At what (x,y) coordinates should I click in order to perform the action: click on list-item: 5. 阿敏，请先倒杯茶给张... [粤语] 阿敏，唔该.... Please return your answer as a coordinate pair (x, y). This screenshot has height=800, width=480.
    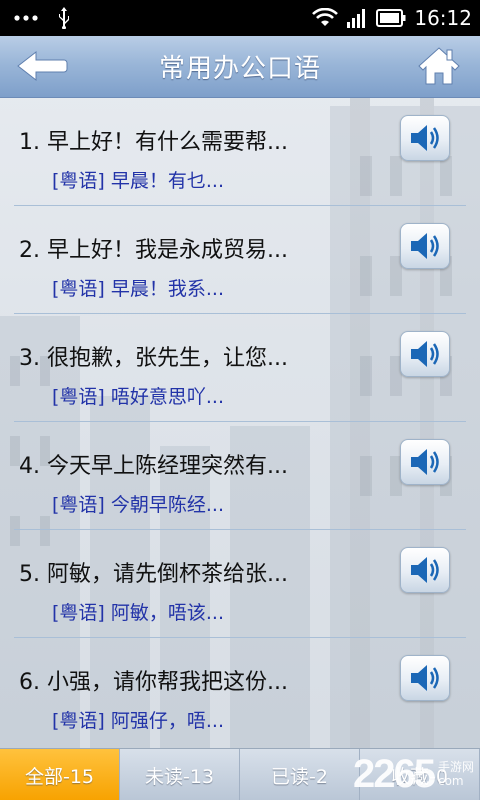
    Looking at the image, I should click on (240, 584).